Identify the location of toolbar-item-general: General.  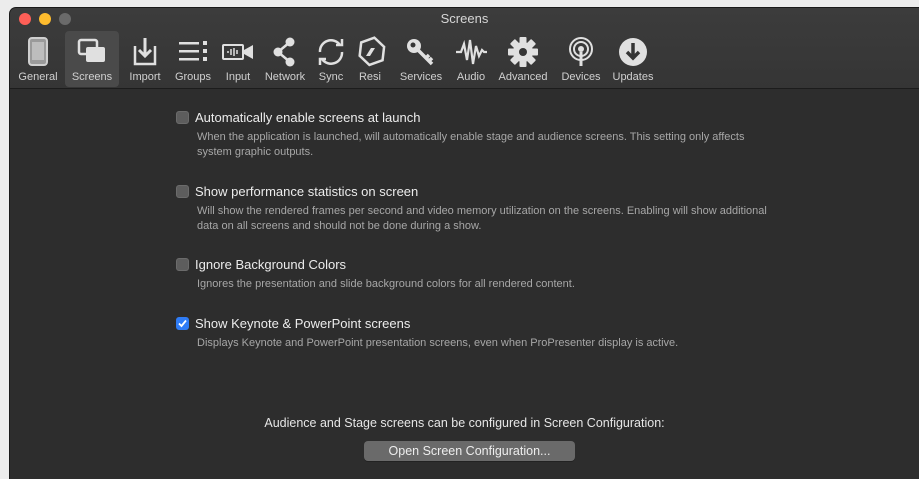
(38, 59).